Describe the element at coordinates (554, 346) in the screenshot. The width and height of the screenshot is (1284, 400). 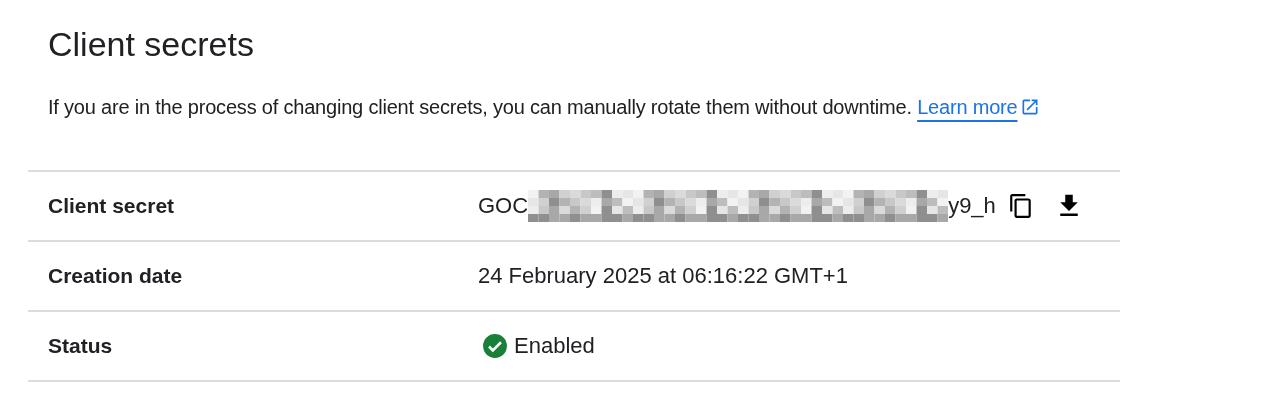
I see `status-text: Enabled` at that location.